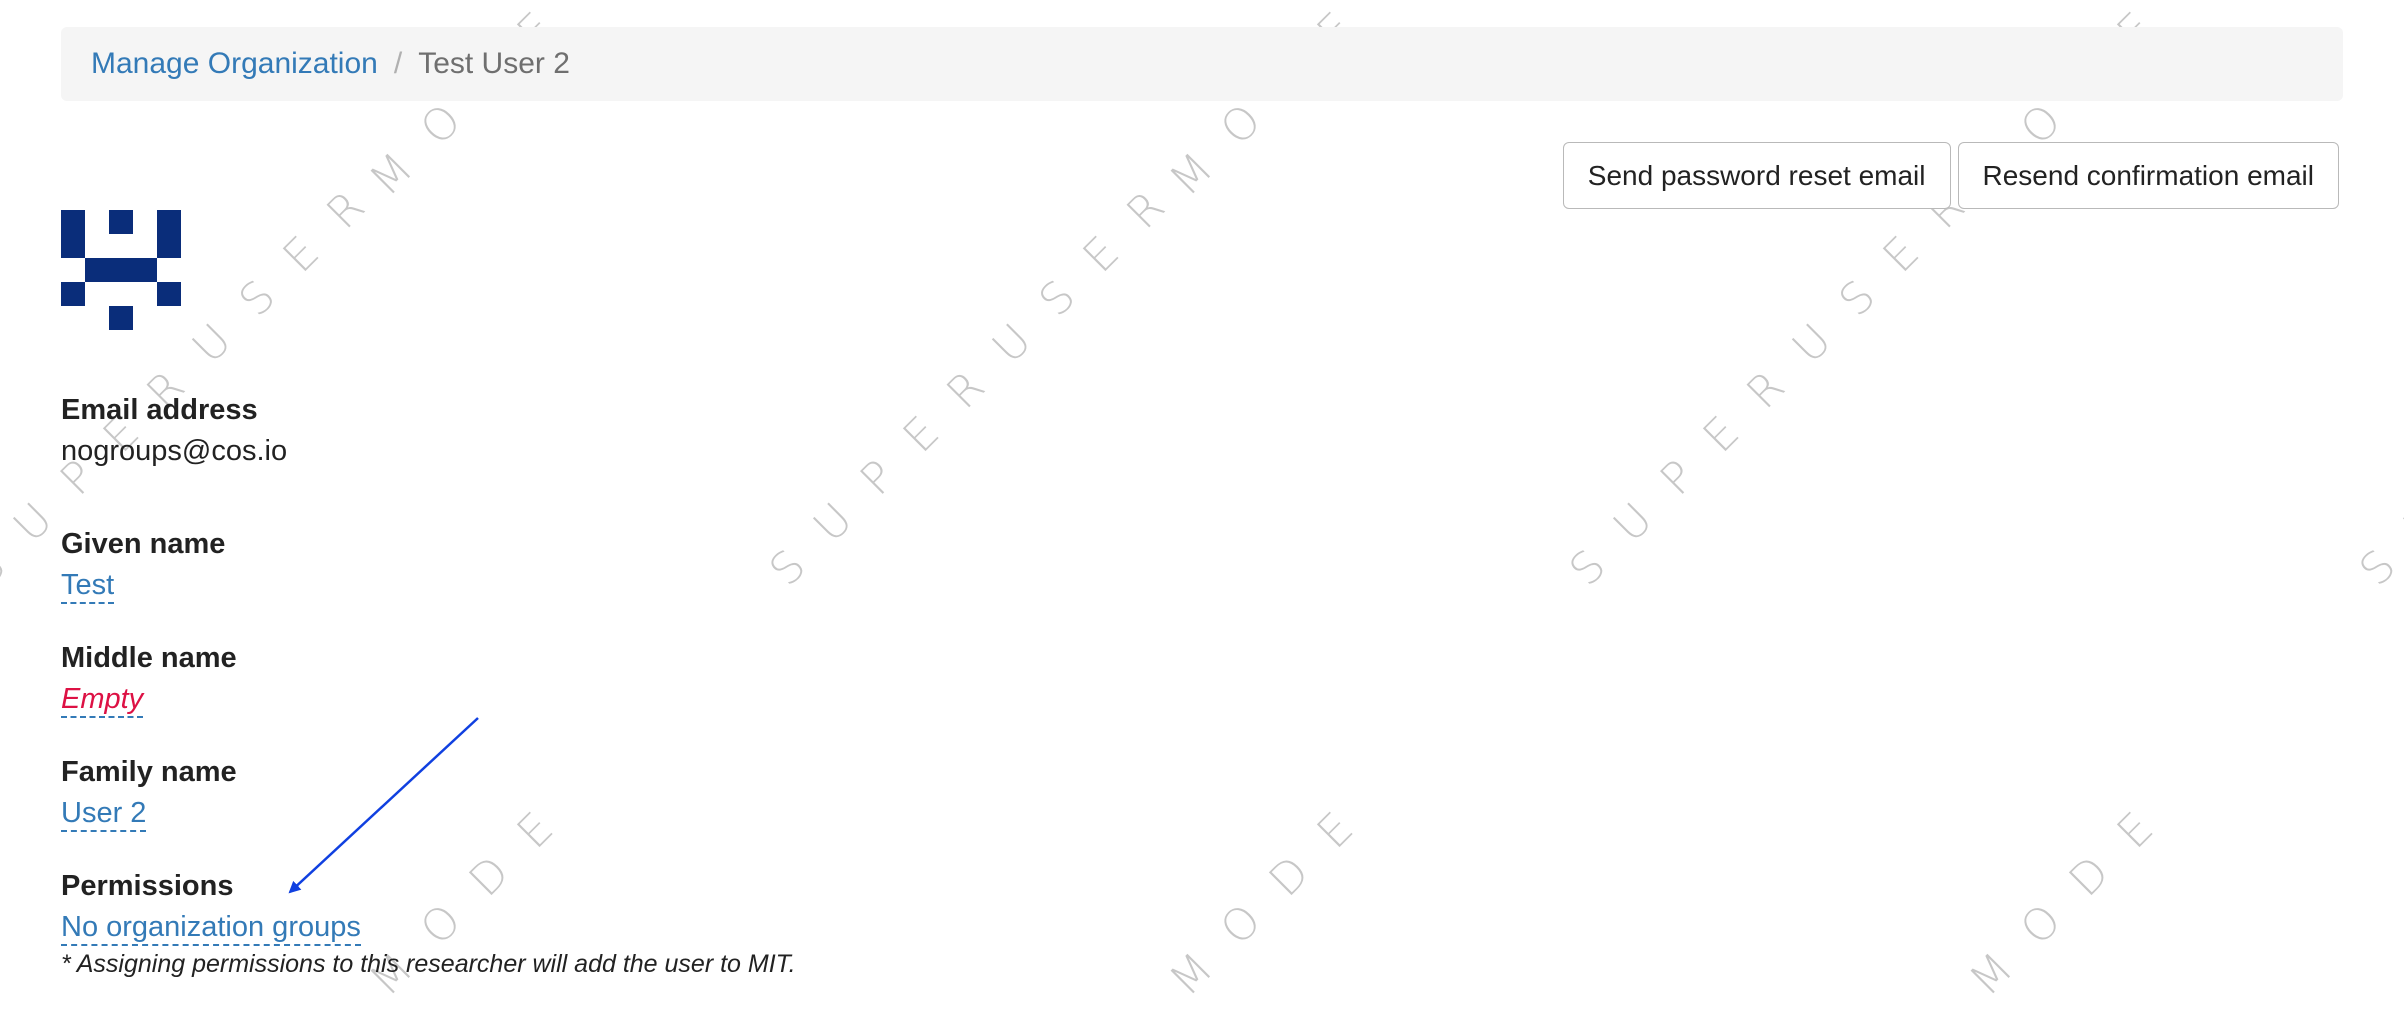 Image resolution: width=2404 pixels, height=1026 pixels. What do you see at coordinates (174, 431) in the screenshot?
I see `email-field: Email address nogroups@cos.io` at bounding box center [174, 431].